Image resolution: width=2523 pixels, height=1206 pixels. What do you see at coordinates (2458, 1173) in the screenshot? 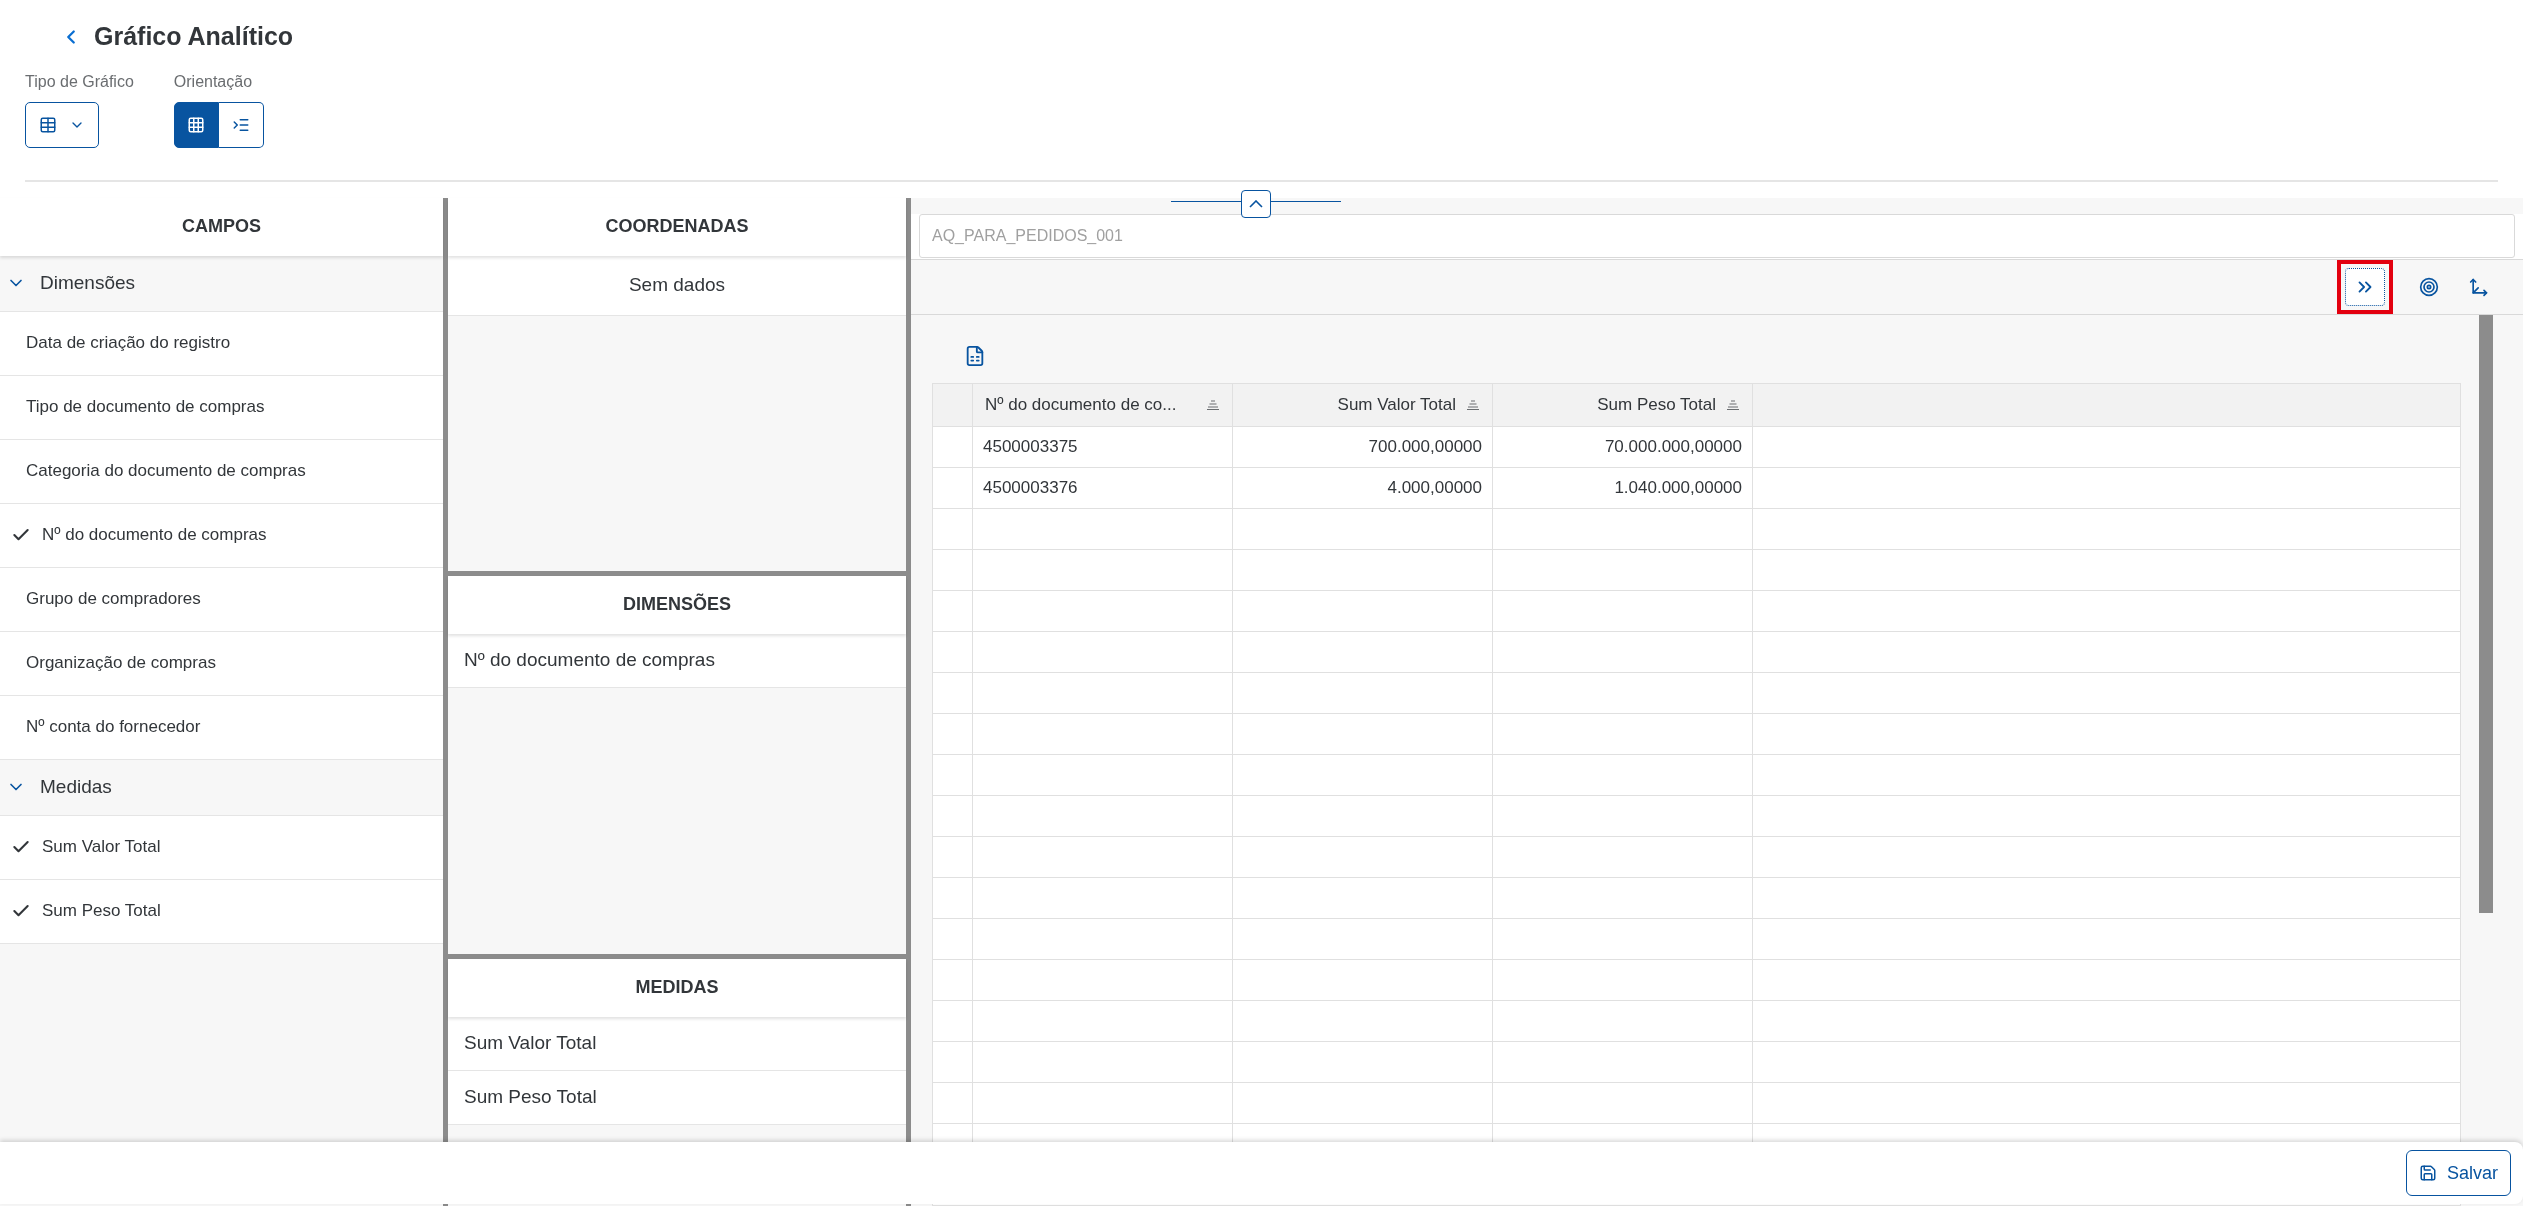
I see `save-button: Salvar` at bounding box center [2458, 1173].